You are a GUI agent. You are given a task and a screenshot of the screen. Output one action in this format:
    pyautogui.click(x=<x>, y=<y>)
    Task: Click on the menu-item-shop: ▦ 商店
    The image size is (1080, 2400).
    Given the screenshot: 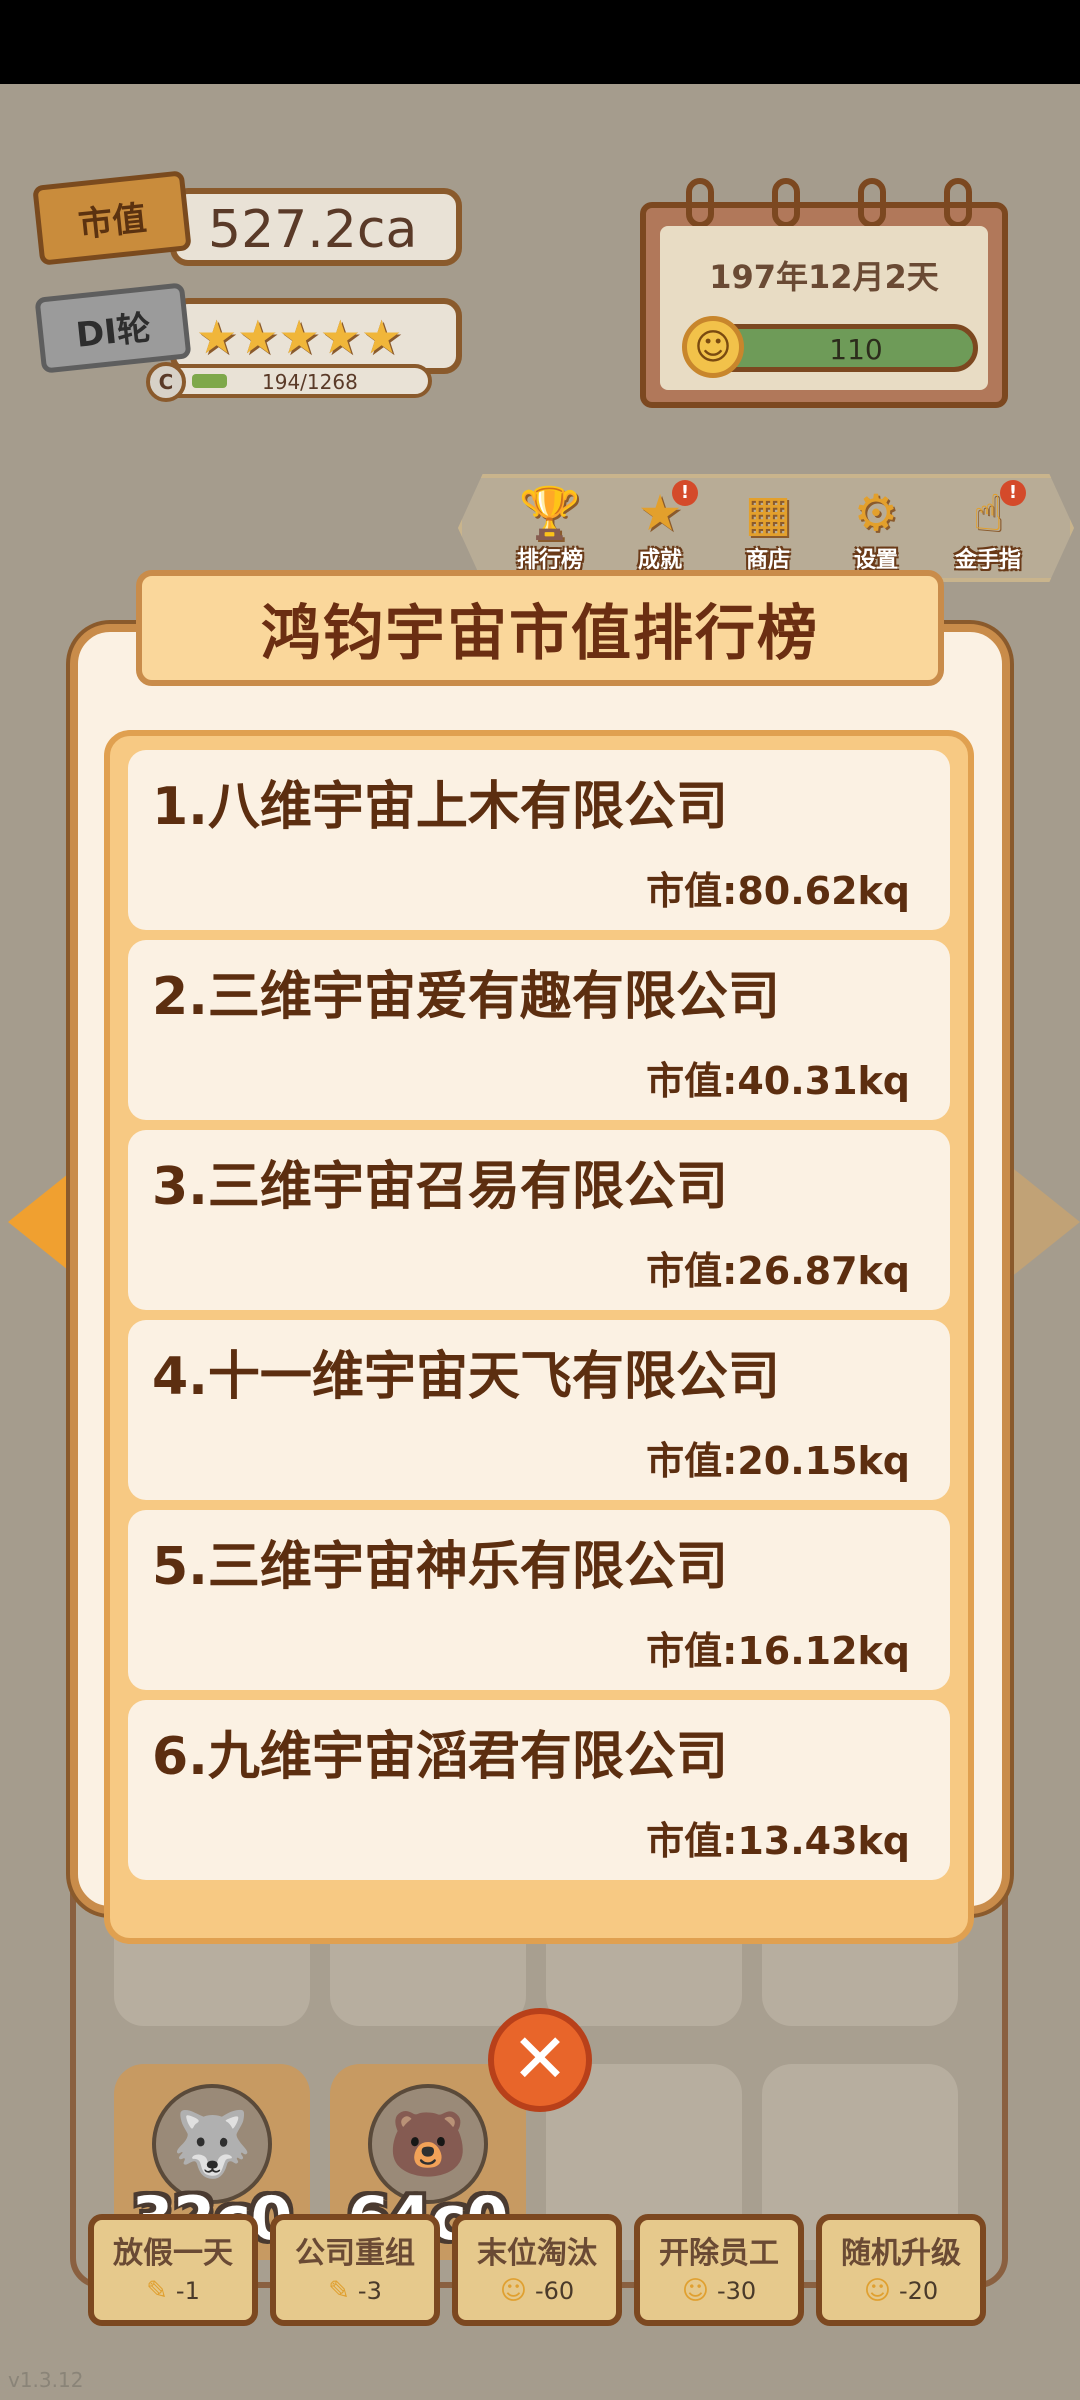 What is the action you would take?
    pyautogui.click(x=768, y=529)
    